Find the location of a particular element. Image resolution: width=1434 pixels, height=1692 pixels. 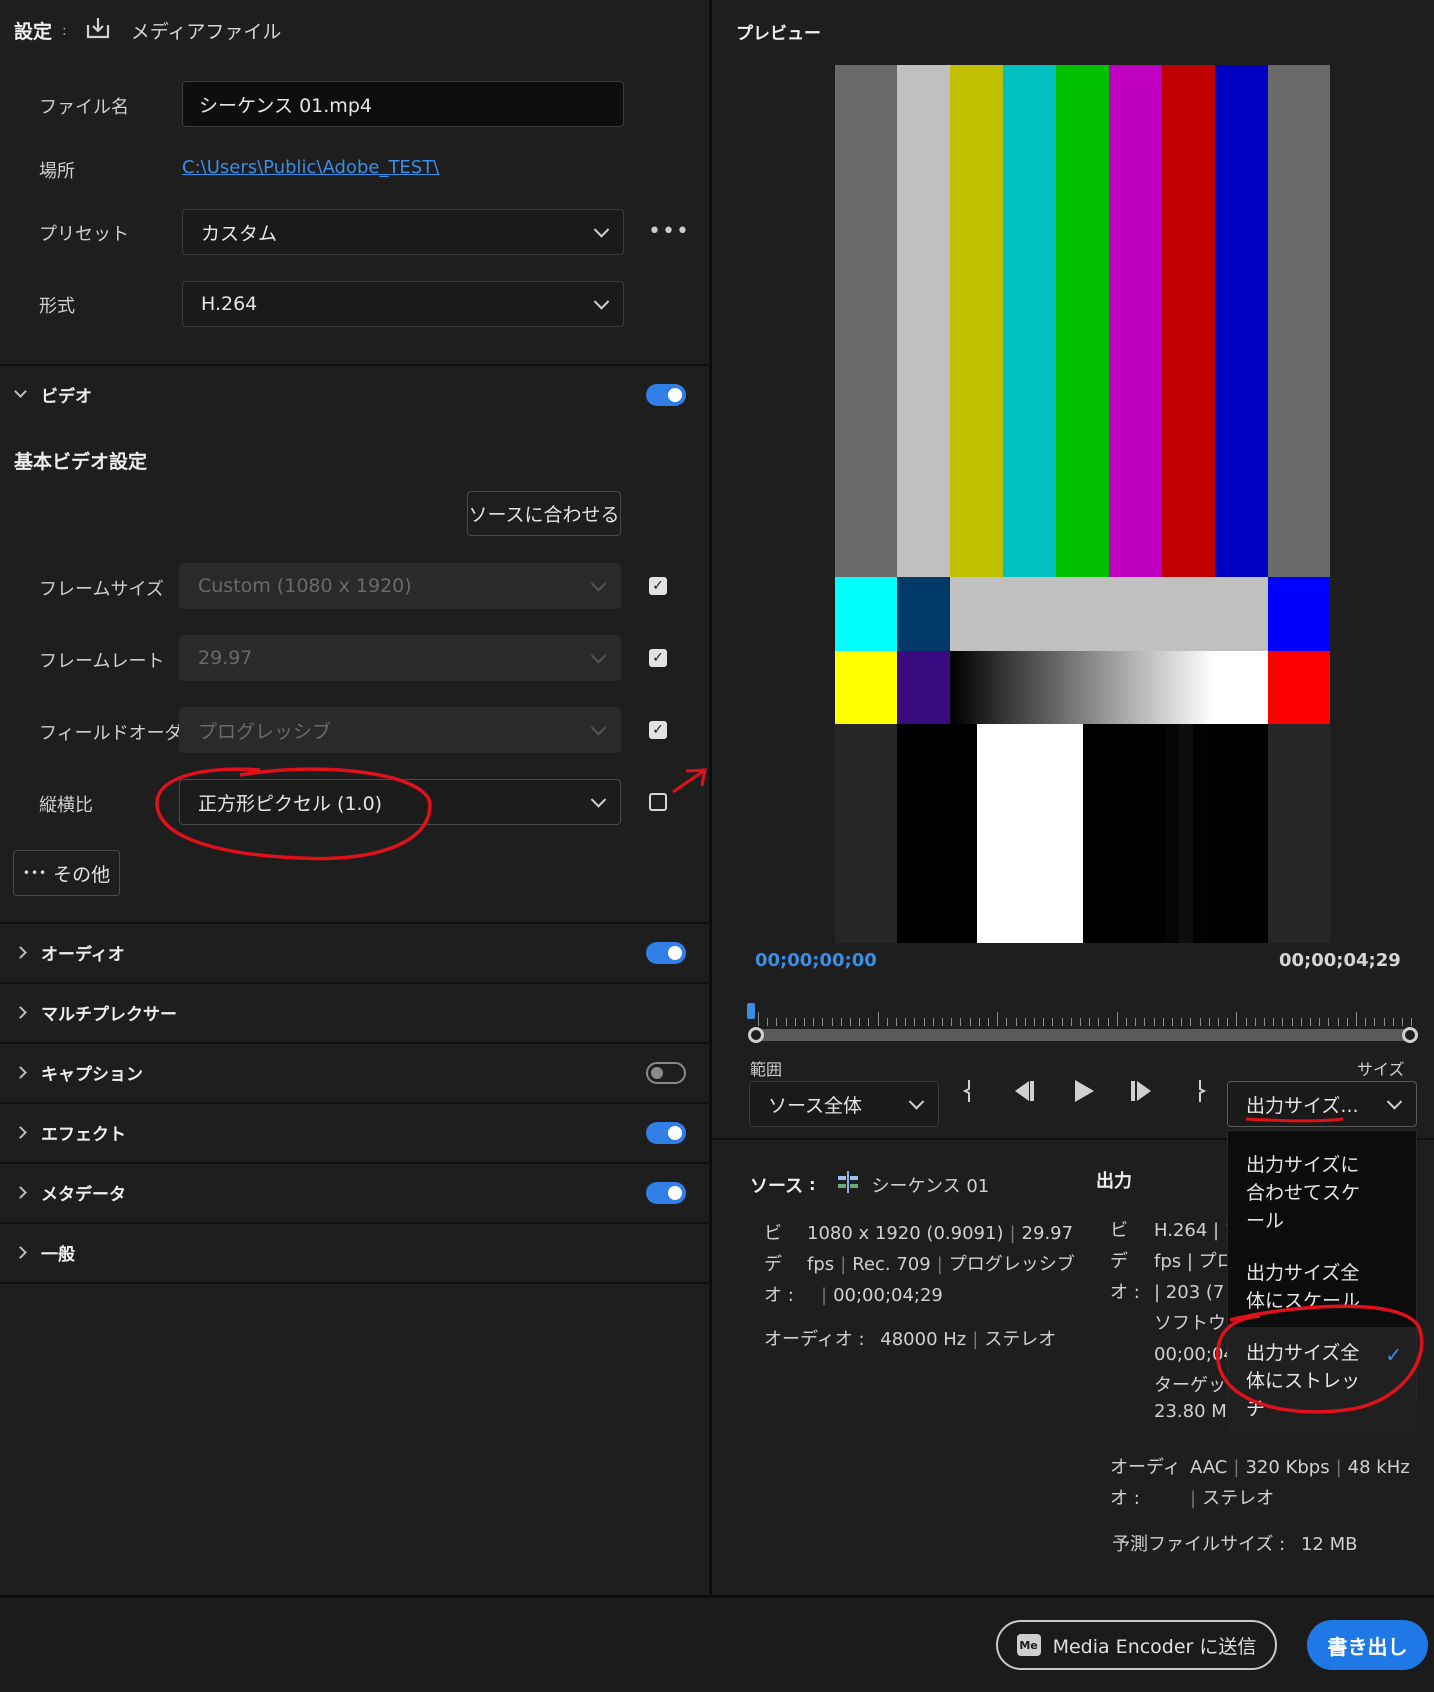

menu-item-stretch-to-fill: 出力サイズ全体にストレッチ ✓ is located at coordinates (1322, 1381).